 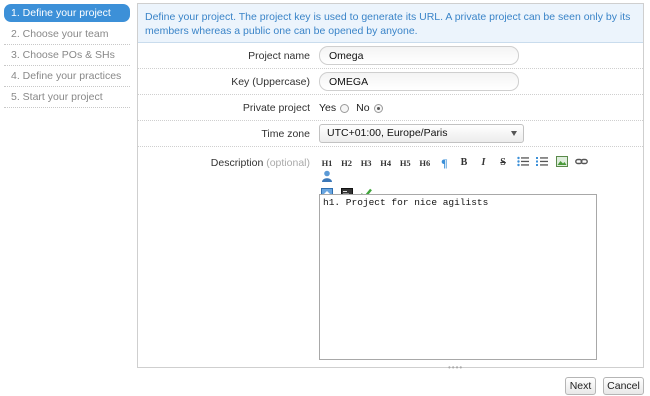 I want to click on heading6-button: H6, so click(x=425, y=163).